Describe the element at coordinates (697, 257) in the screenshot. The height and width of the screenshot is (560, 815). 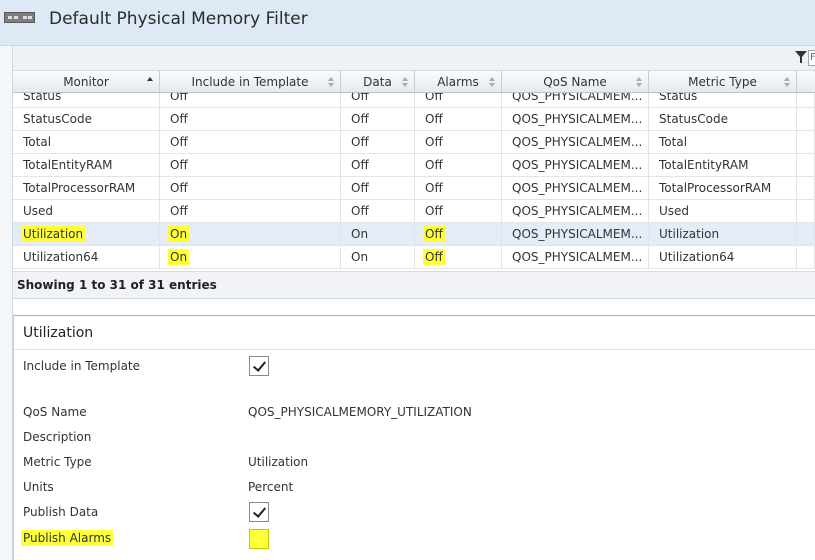
I see `cell-text: Utilization64` at that location.